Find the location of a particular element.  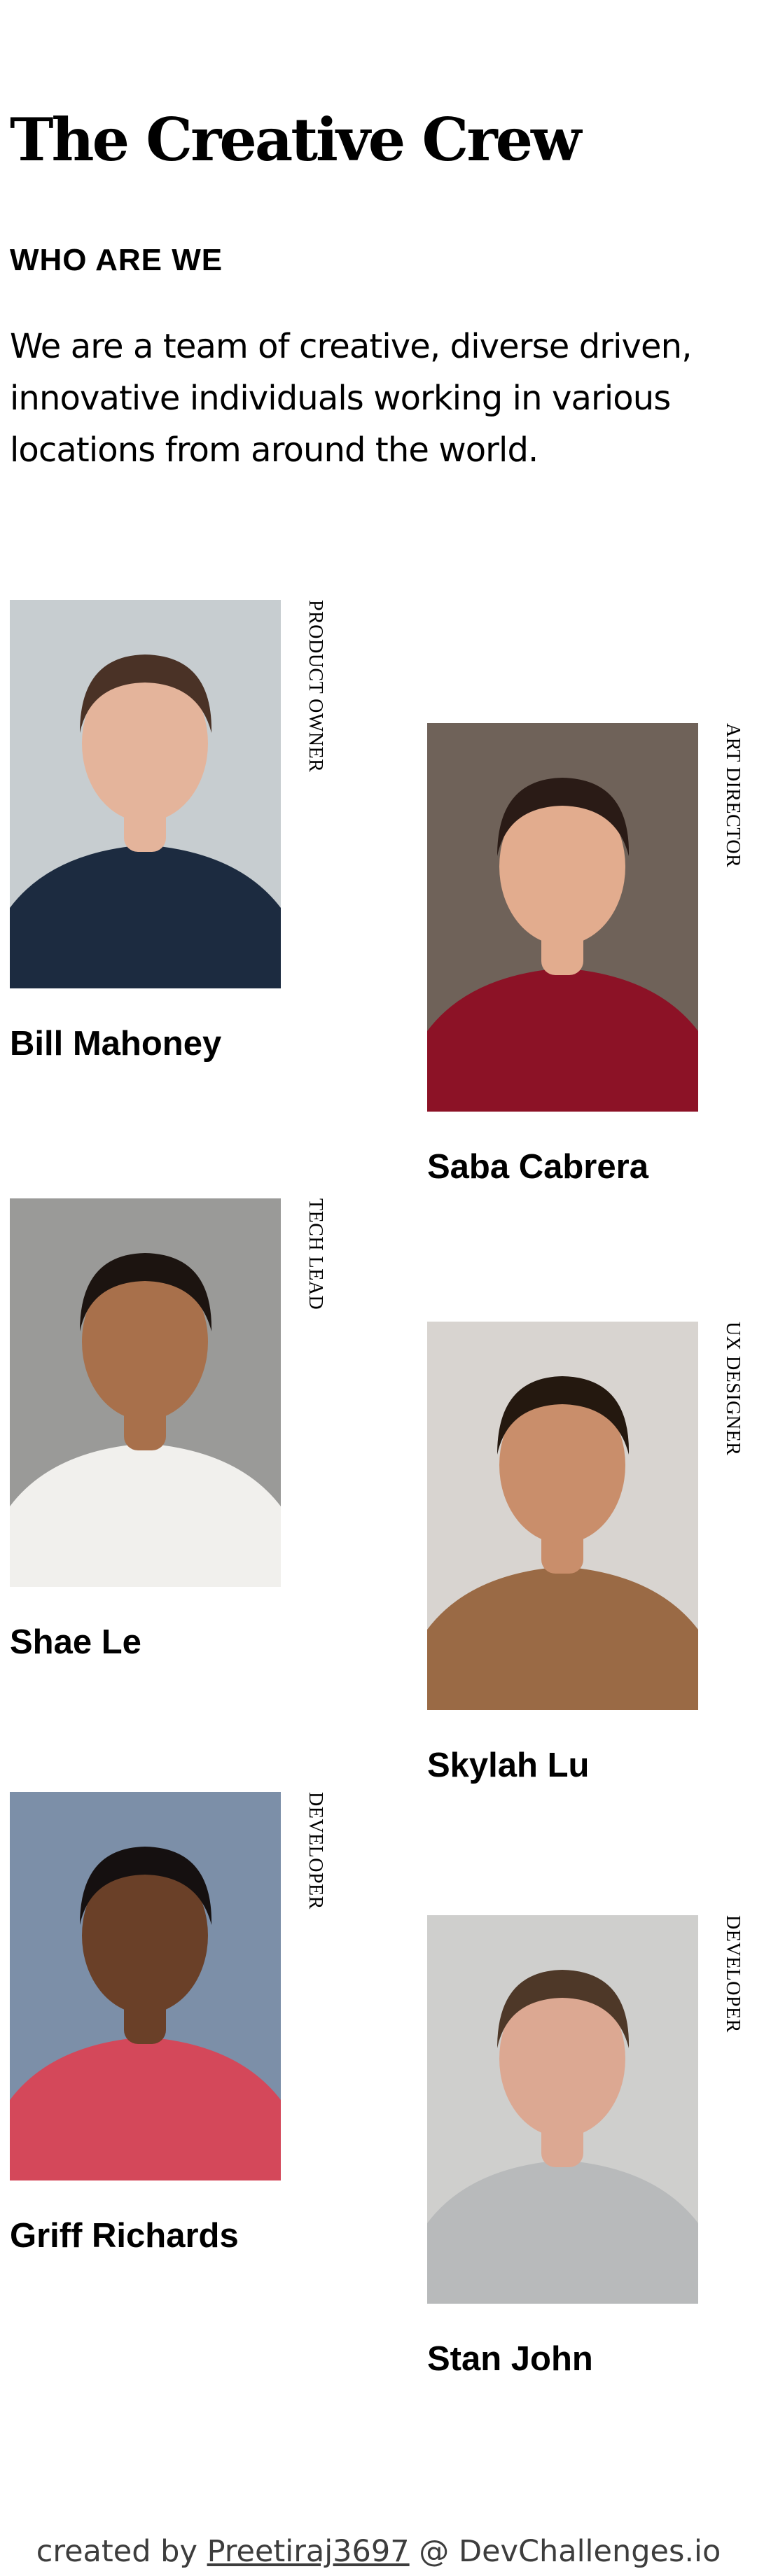

member-card: TECH LEAD Shae Le is located at coordinates (171, 1450).